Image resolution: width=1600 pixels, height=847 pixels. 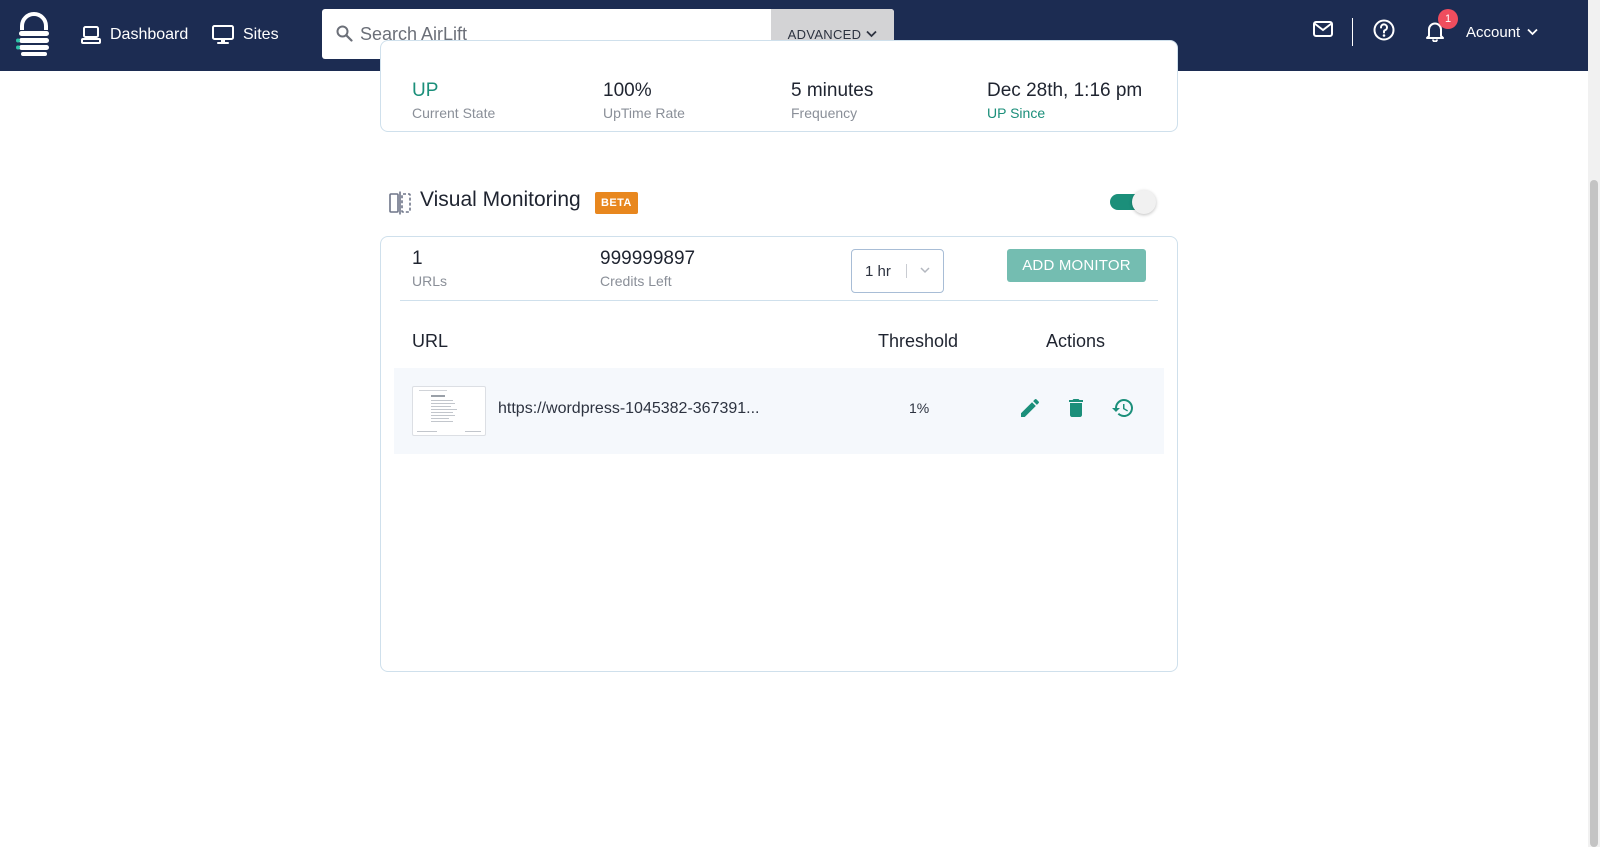 I want to click on stat-current-state: UP Current State, so click(x=453, y=100).